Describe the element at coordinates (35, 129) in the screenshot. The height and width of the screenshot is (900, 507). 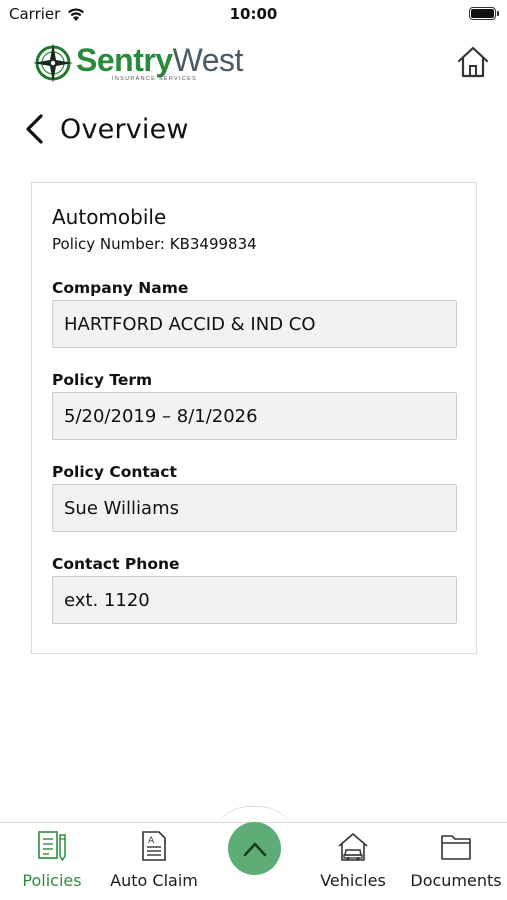
I see `chevron-left-icon` at that location.